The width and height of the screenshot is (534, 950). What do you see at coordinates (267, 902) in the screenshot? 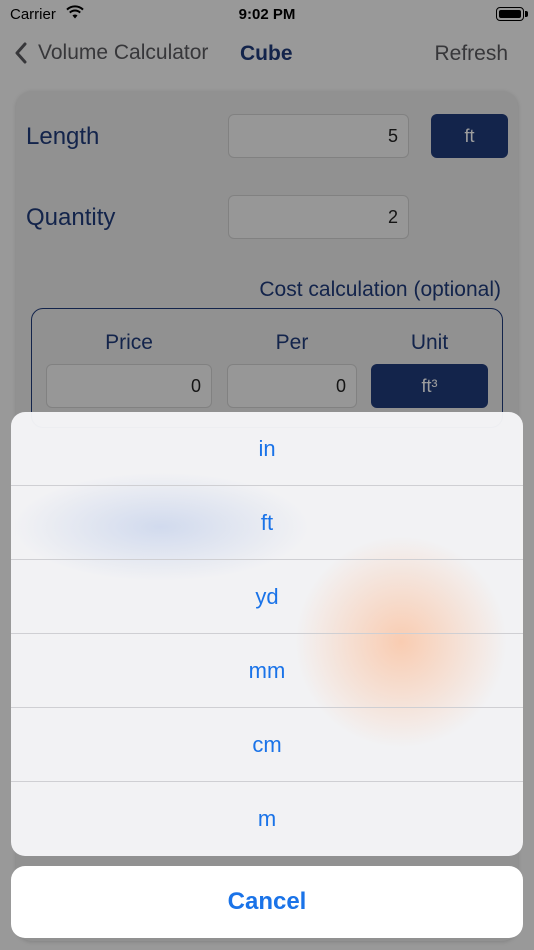
I see `cancel-button: Cancel` at bounding box center [267, 902].